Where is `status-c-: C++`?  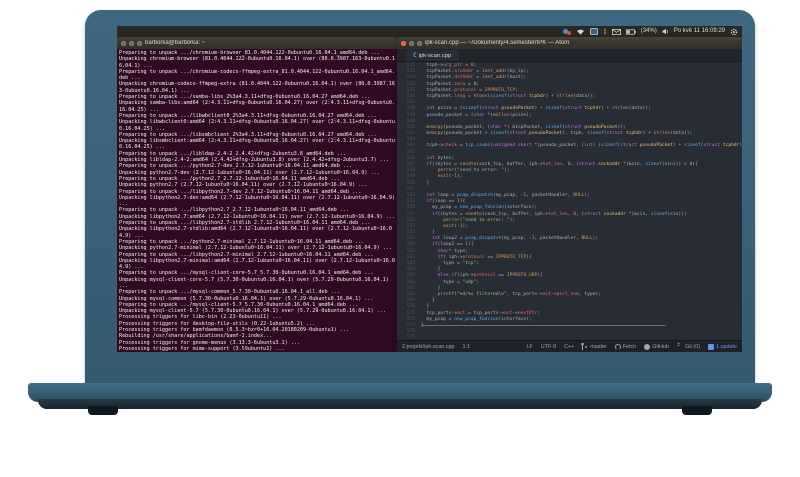
status-c-: C++ is located at coordinates (569, 347).